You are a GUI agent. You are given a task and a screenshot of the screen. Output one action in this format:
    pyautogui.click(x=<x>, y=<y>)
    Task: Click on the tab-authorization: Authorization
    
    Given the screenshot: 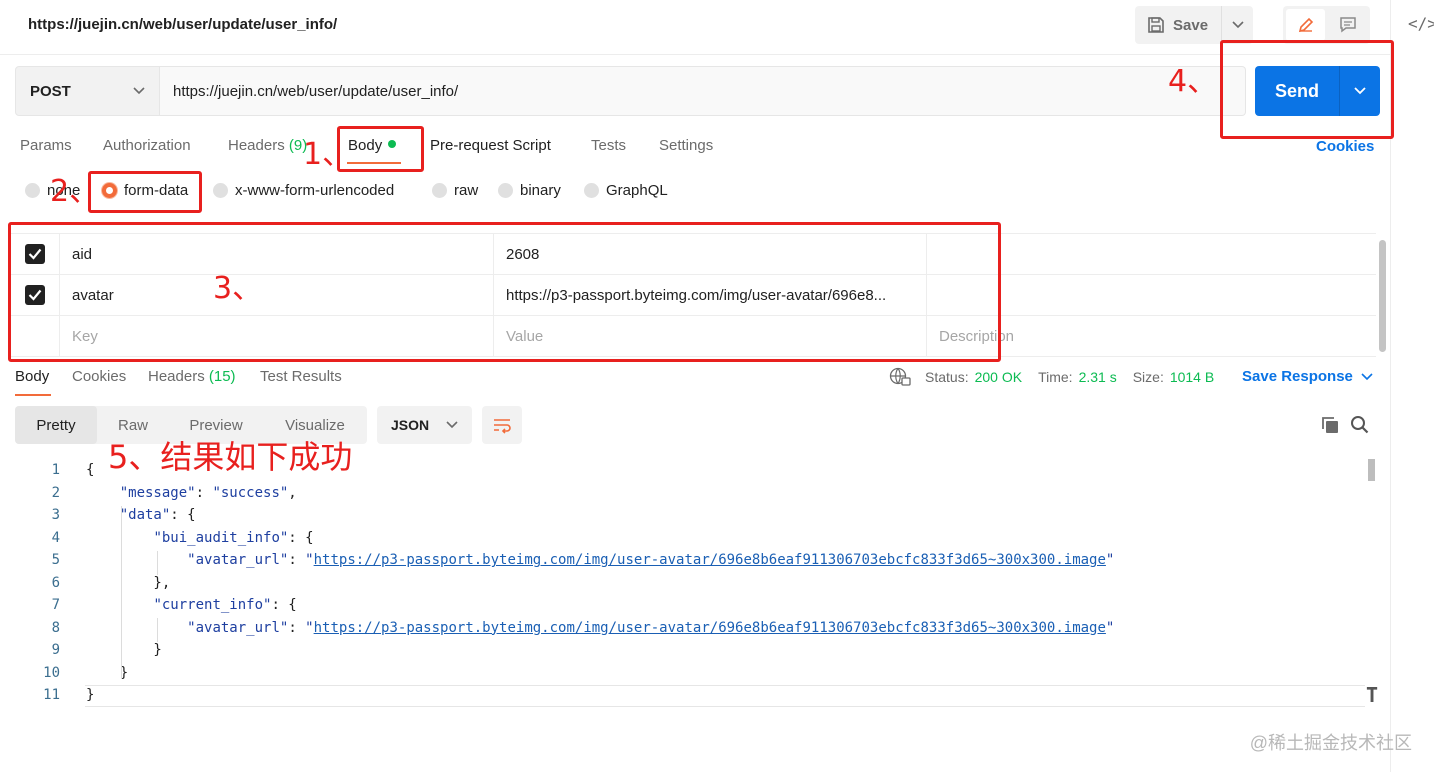 What is the action you would take?
    pyautogui.click(x=147, y=145)
    